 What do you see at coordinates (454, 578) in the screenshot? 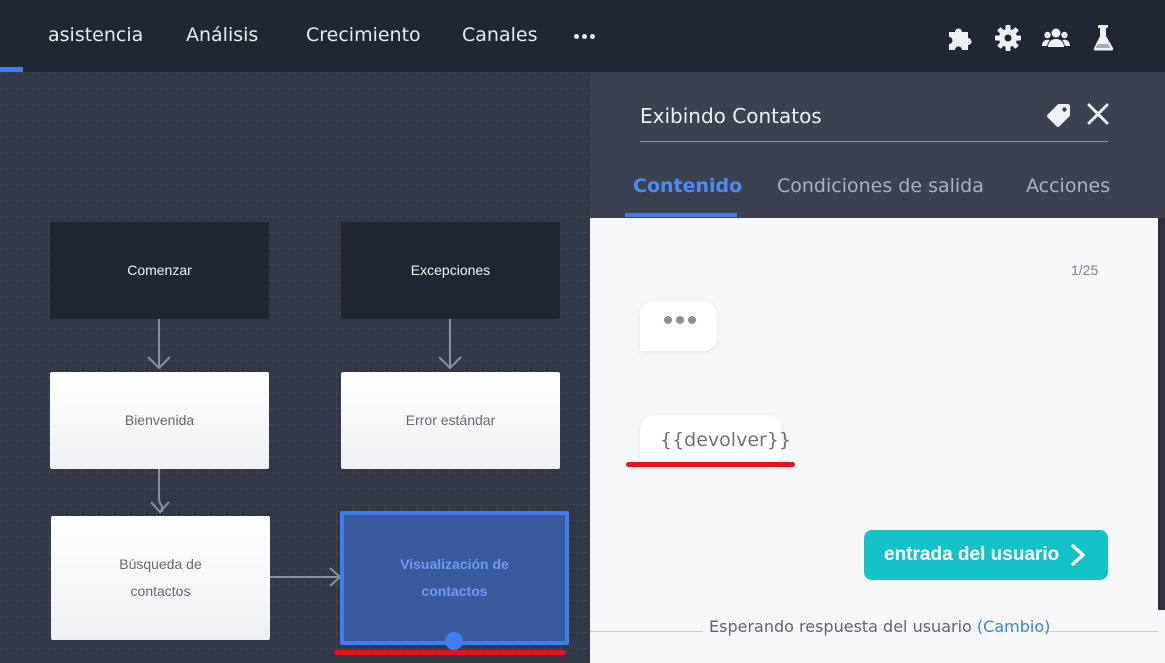
I see `node-visualizacion-de-contactos: Visualización de contactos` at bounding box center [454, 578].